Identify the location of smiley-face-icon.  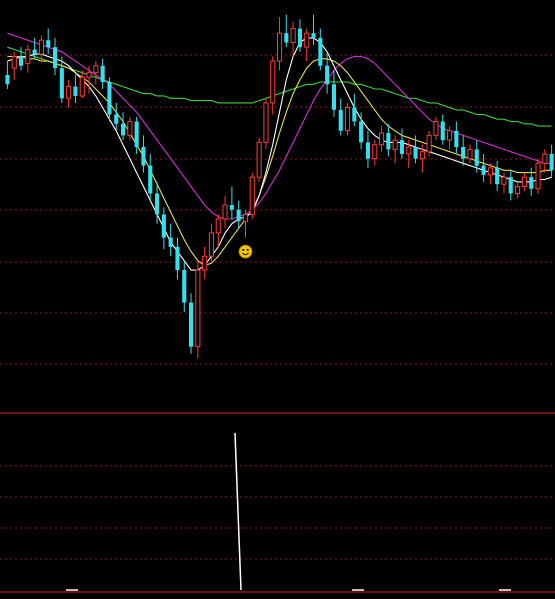
(245, 251).